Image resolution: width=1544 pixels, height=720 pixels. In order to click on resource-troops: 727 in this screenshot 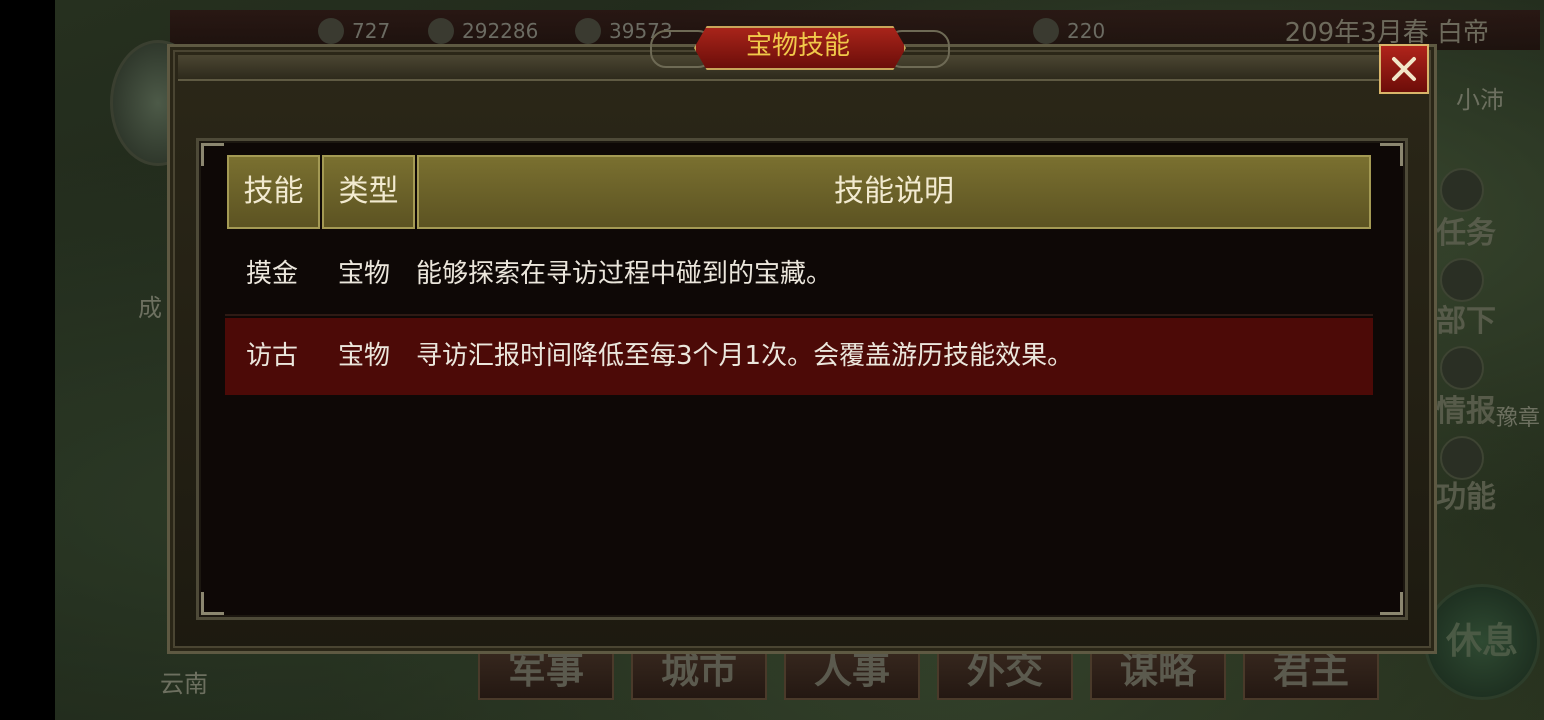, I will do `click(354, 31)`.